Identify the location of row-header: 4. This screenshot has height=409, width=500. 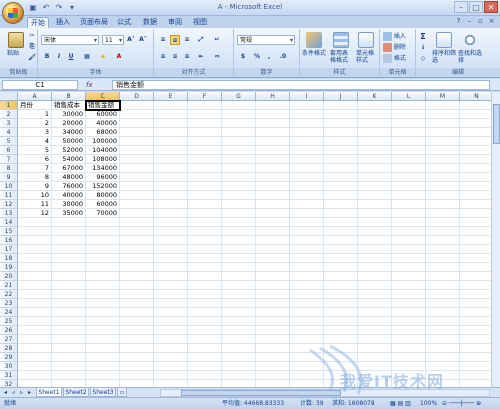
(9, 132).